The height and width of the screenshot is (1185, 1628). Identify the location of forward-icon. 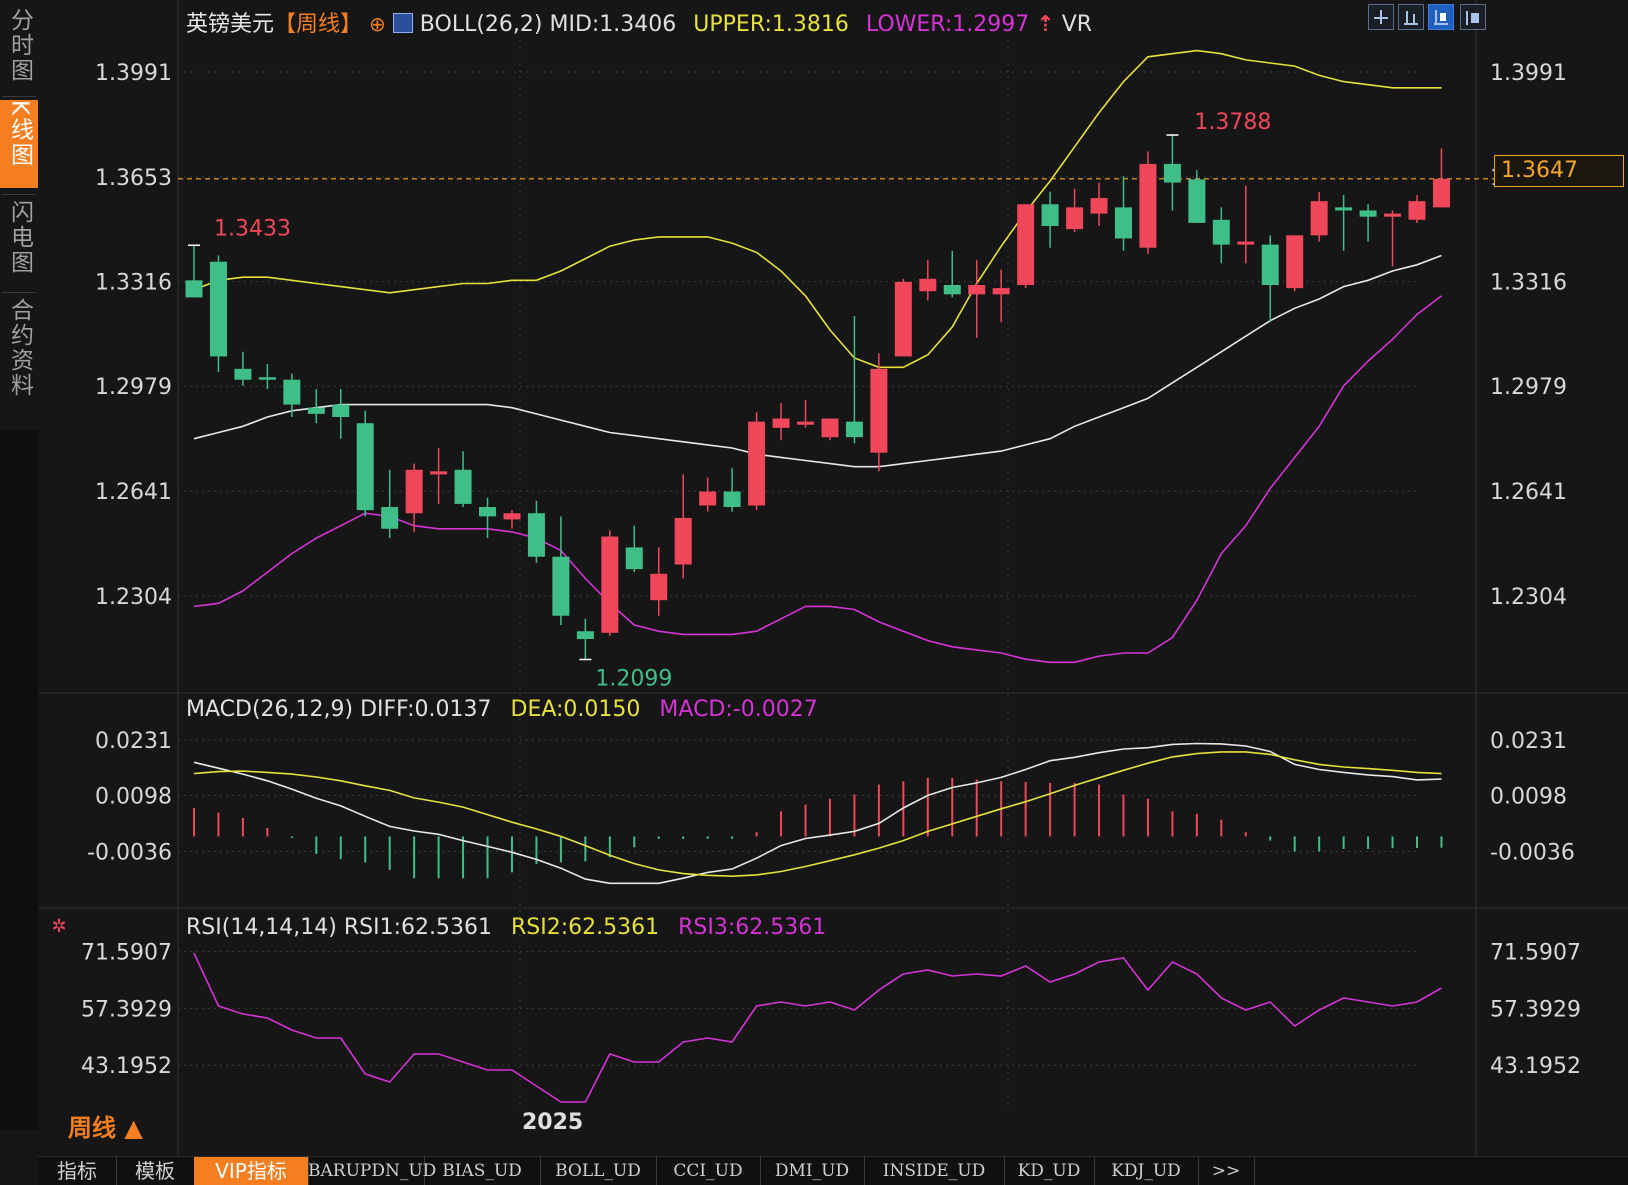
(1473, 17).